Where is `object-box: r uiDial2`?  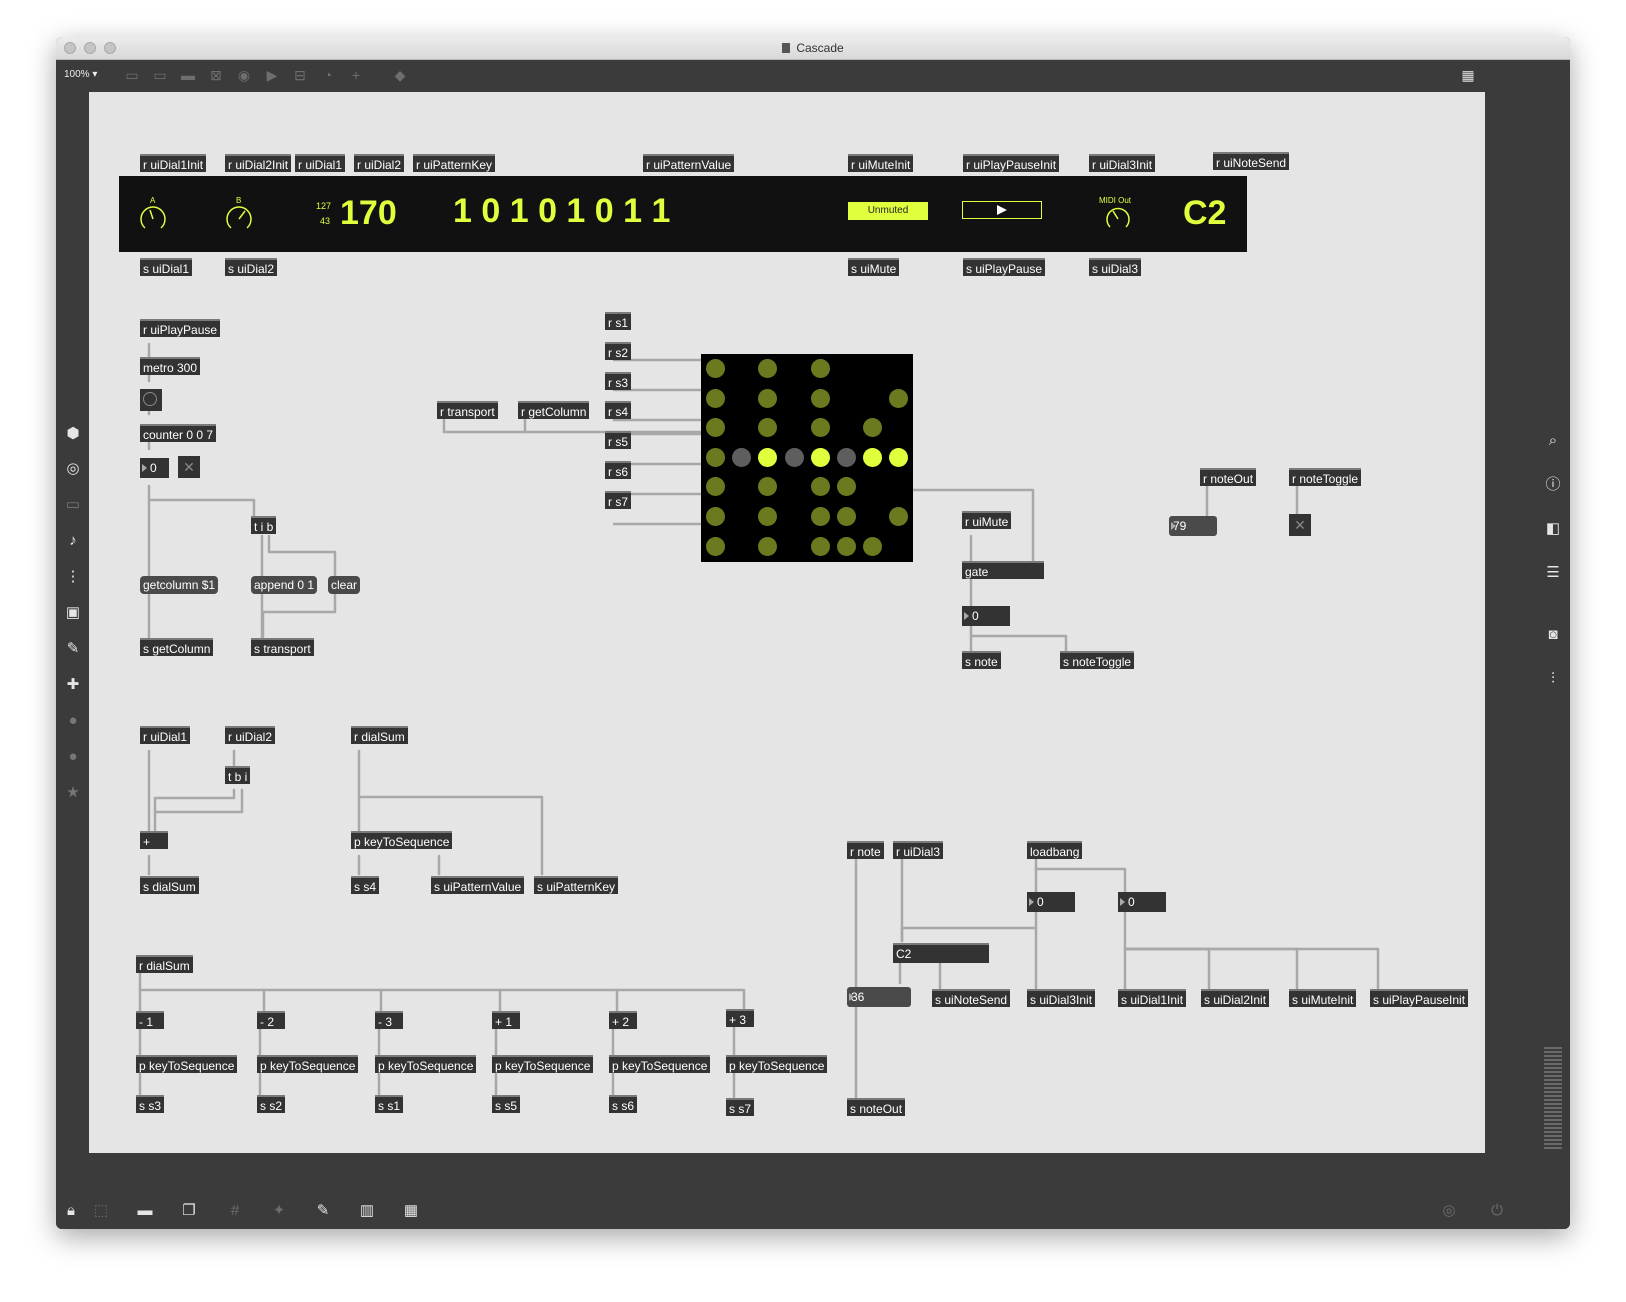 object-box: r uiDial2 is located at coordinates (250, 735).